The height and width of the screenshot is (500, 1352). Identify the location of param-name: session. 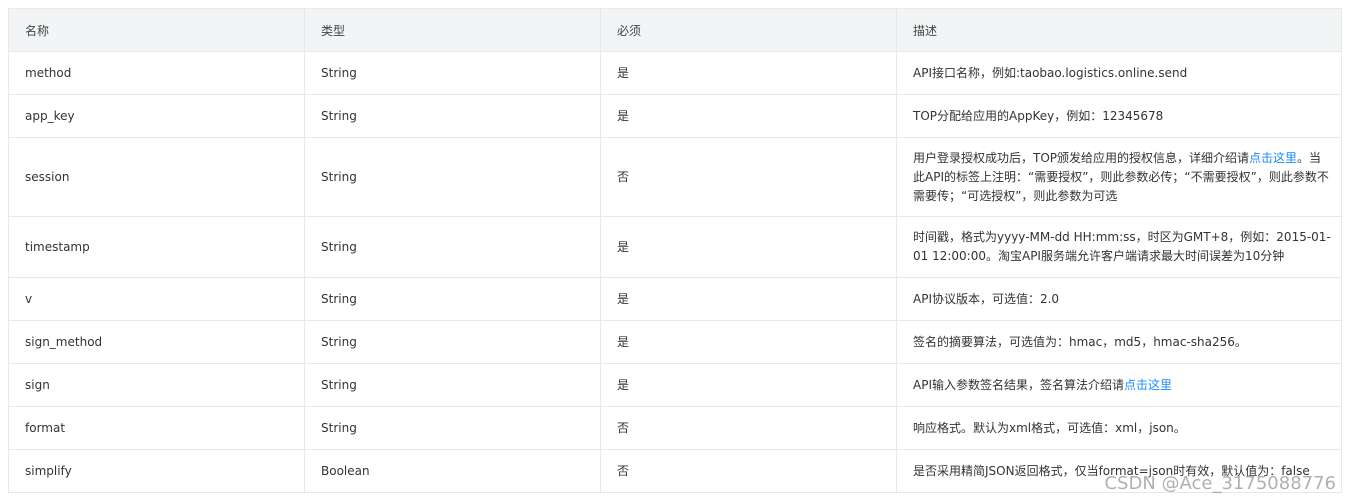
(156, 177).